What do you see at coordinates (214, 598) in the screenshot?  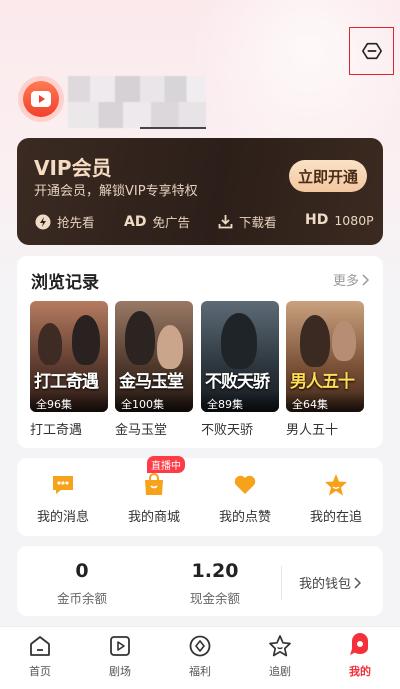 I see `cash-label: 现金余额` at bounding box center [214, 598].